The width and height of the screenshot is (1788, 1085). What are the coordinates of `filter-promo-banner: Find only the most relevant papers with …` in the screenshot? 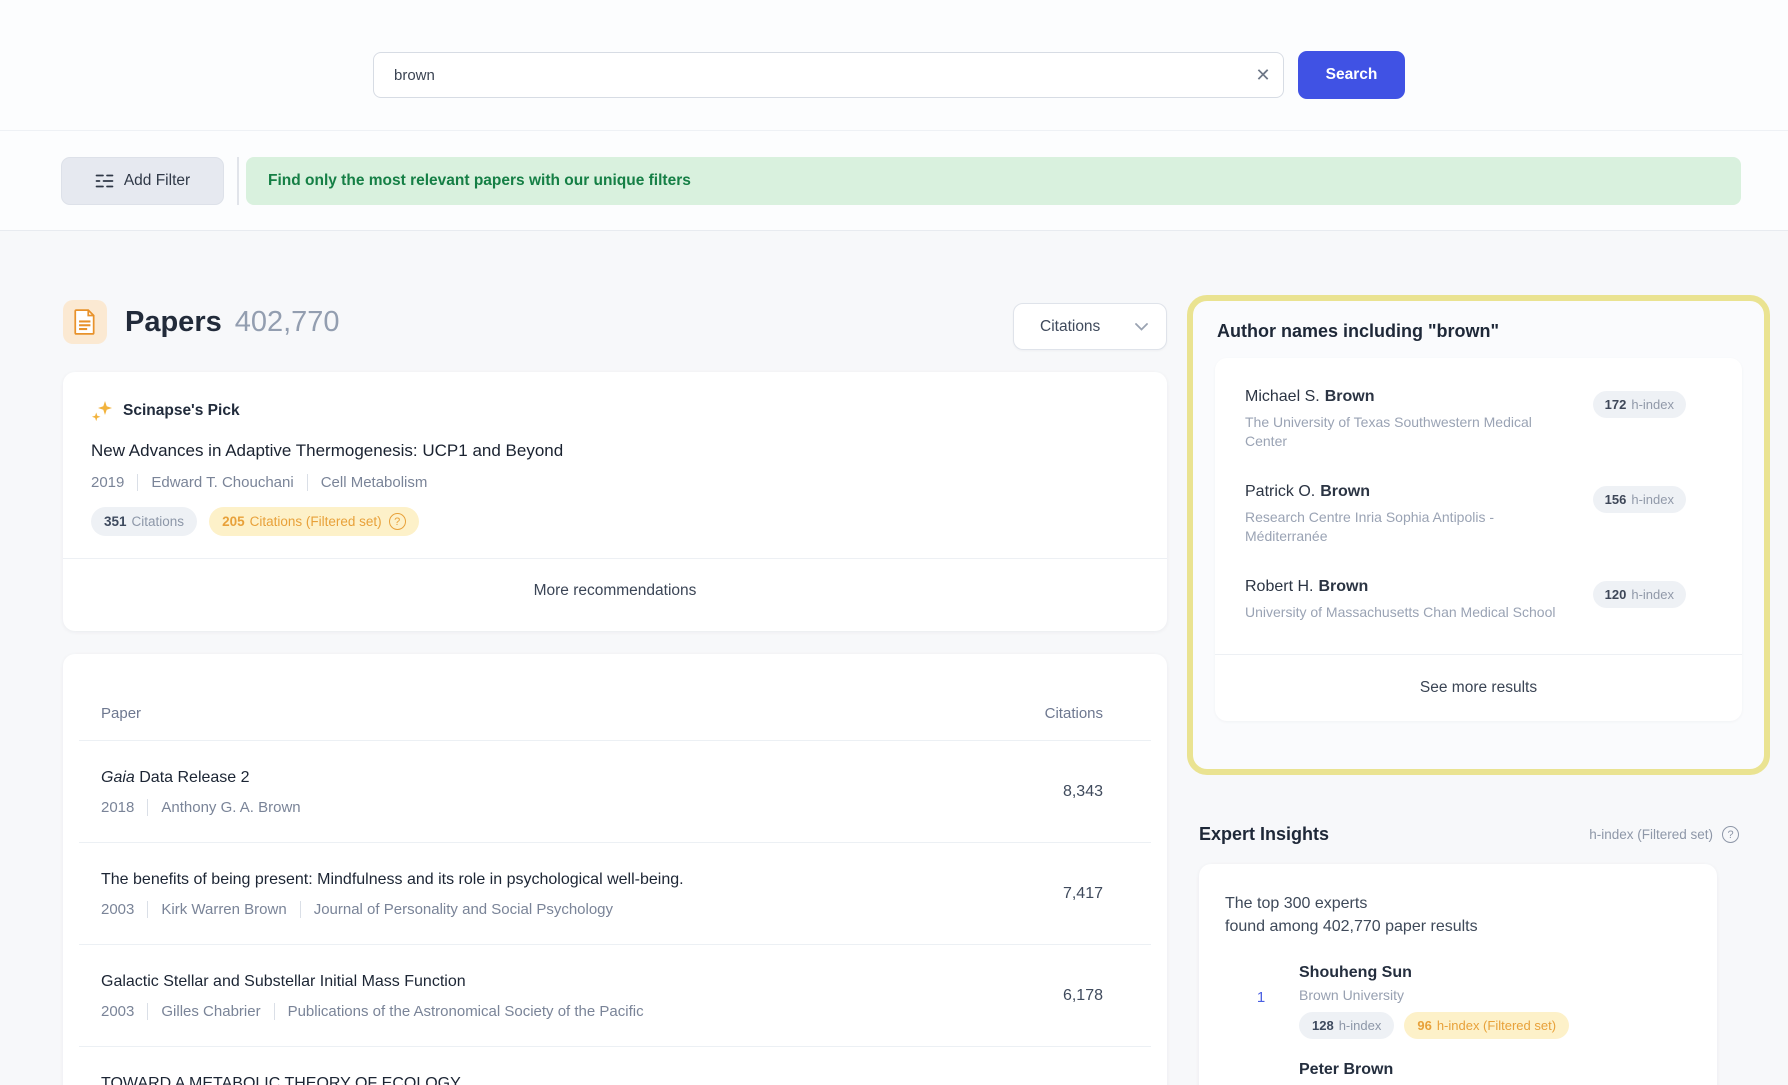 It's located at (993, 181).